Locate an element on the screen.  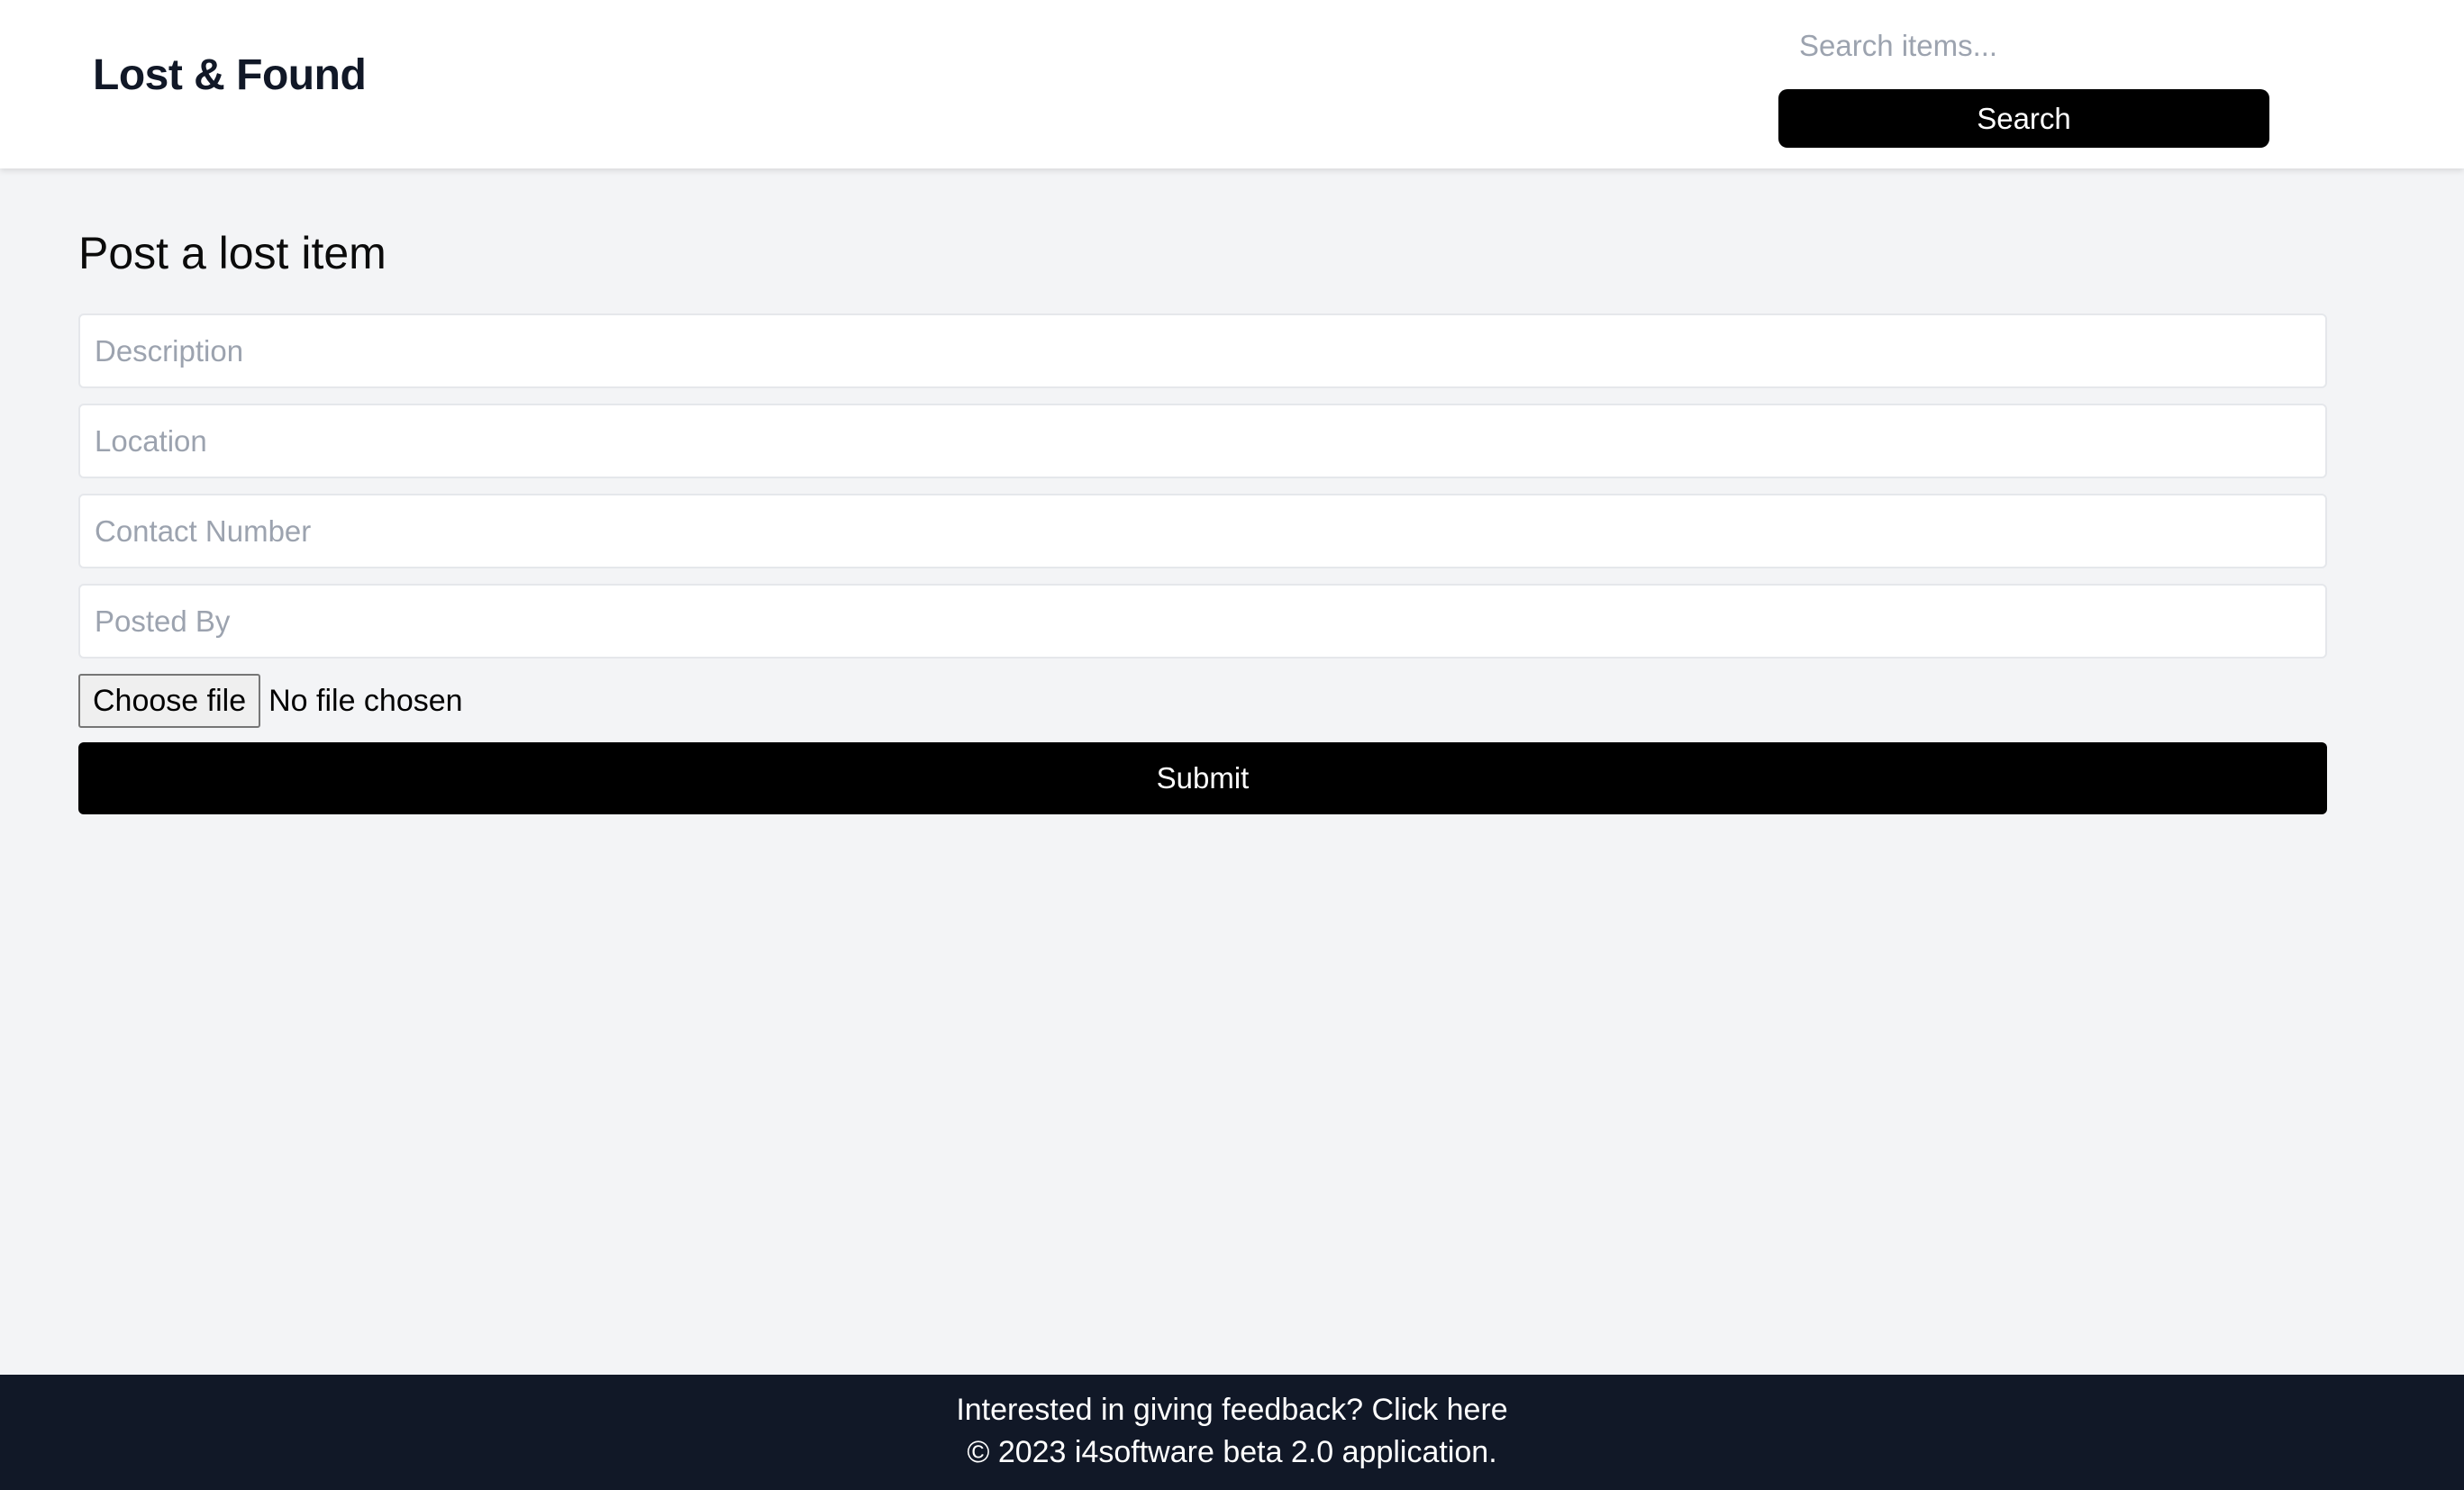
file-status-text: No file chosen is located at coordinates (365, 700).